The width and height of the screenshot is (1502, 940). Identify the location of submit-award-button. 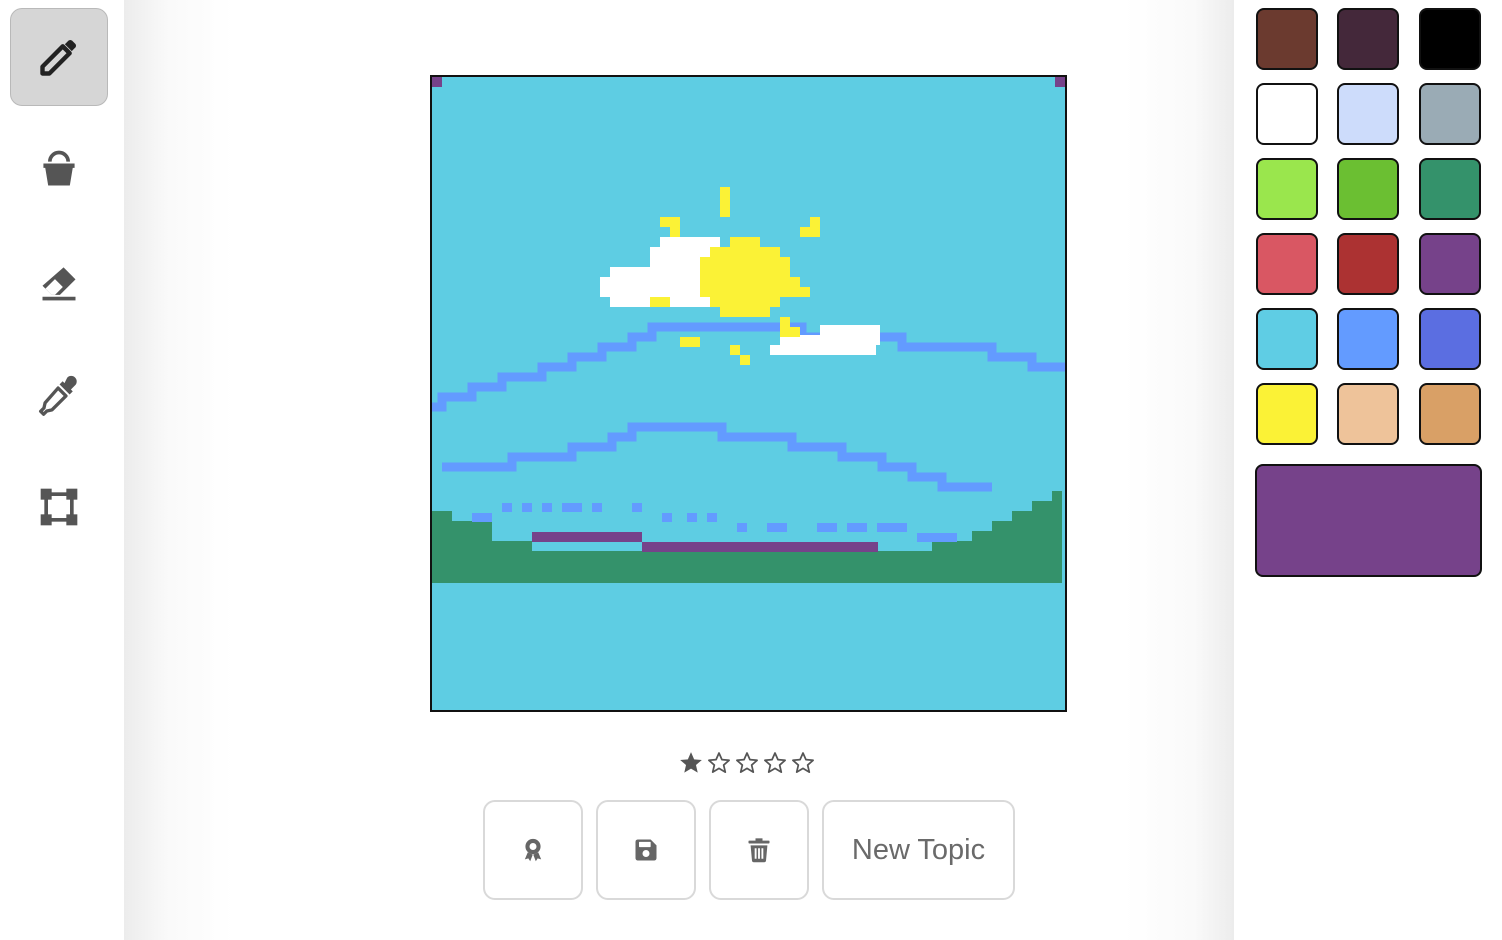
(533, 850).